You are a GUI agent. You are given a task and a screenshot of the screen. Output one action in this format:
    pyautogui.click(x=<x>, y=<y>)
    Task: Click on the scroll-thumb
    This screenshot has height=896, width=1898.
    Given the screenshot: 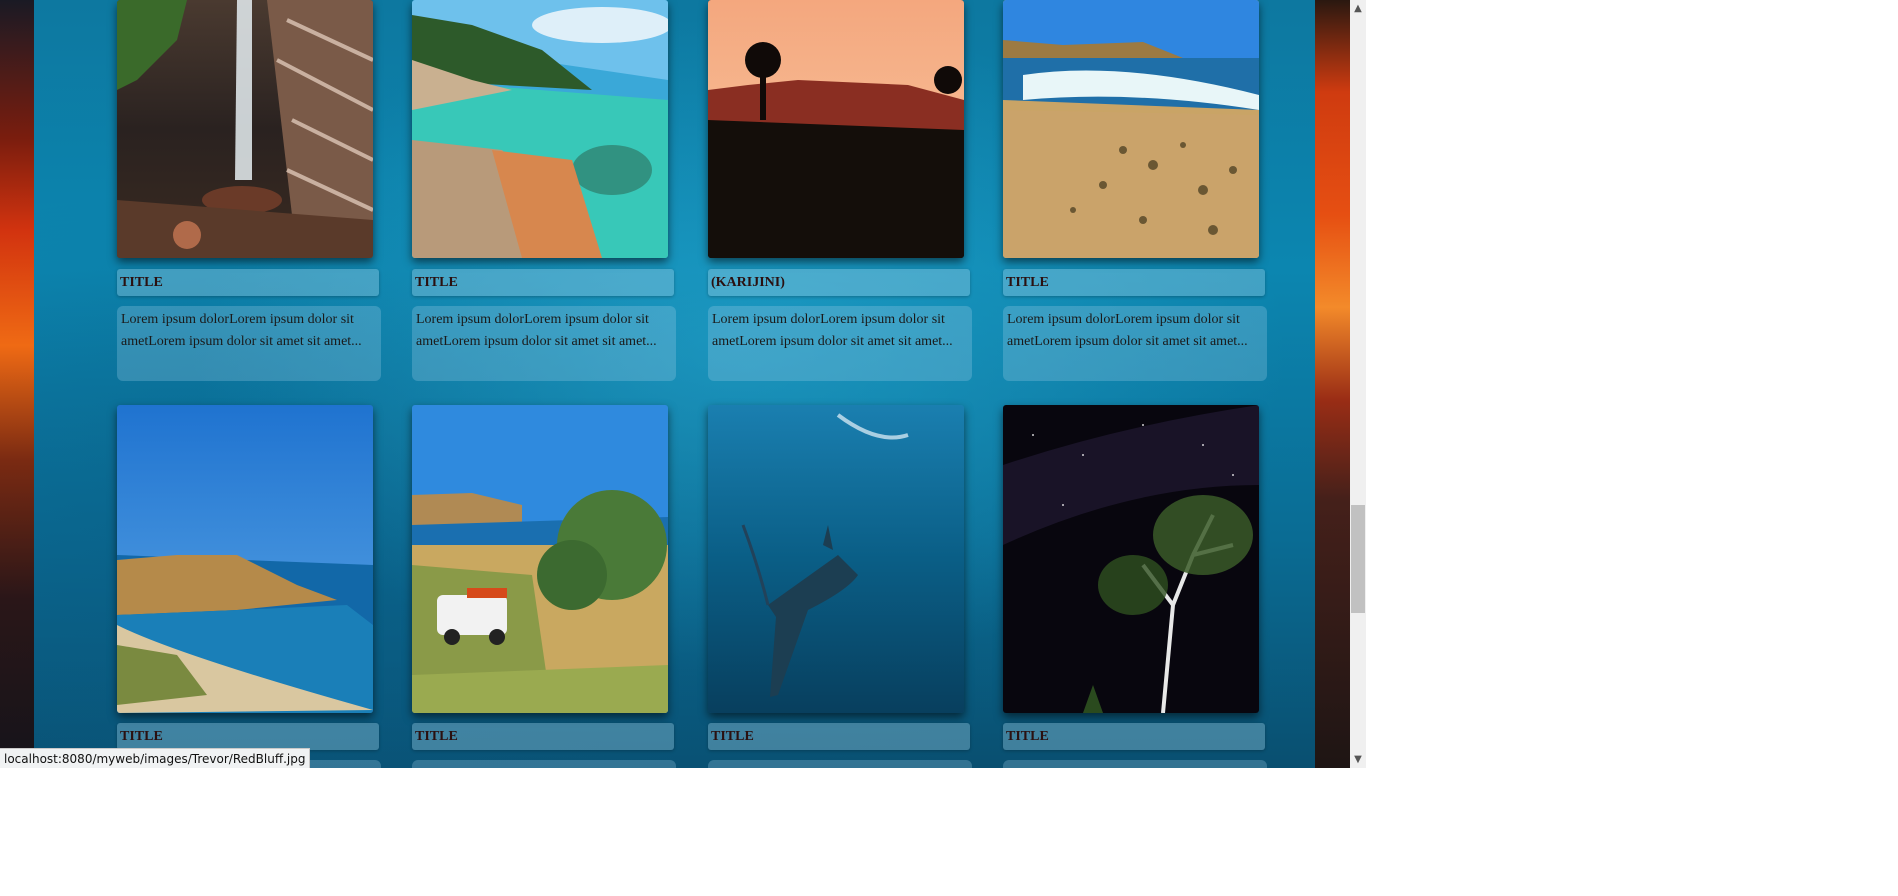 What is the action you would take?
    pyautogui.click(x=1358, y=559)
    